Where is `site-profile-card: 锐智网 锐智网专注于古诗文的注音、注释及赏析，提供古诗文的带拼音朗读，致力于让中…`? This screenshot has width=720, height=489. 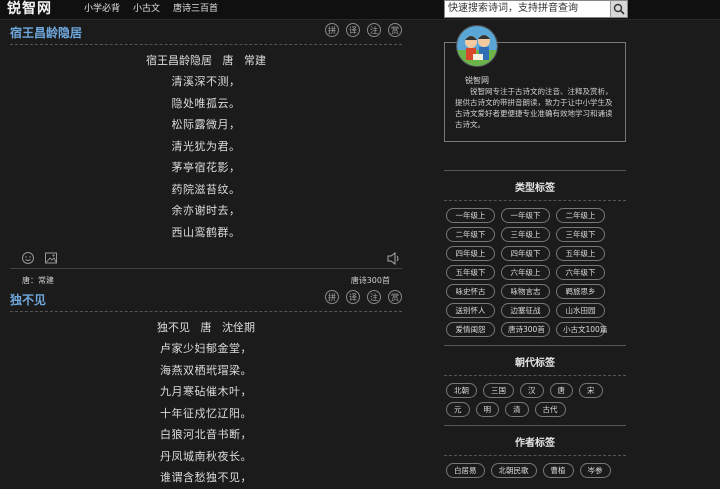 site-profile-card: 锐智网 锐智网专注于古诗文的注音、注释及赏析，提供古诗文的带拼音朗读，致力于让中… is located at coordinates (535, 83).